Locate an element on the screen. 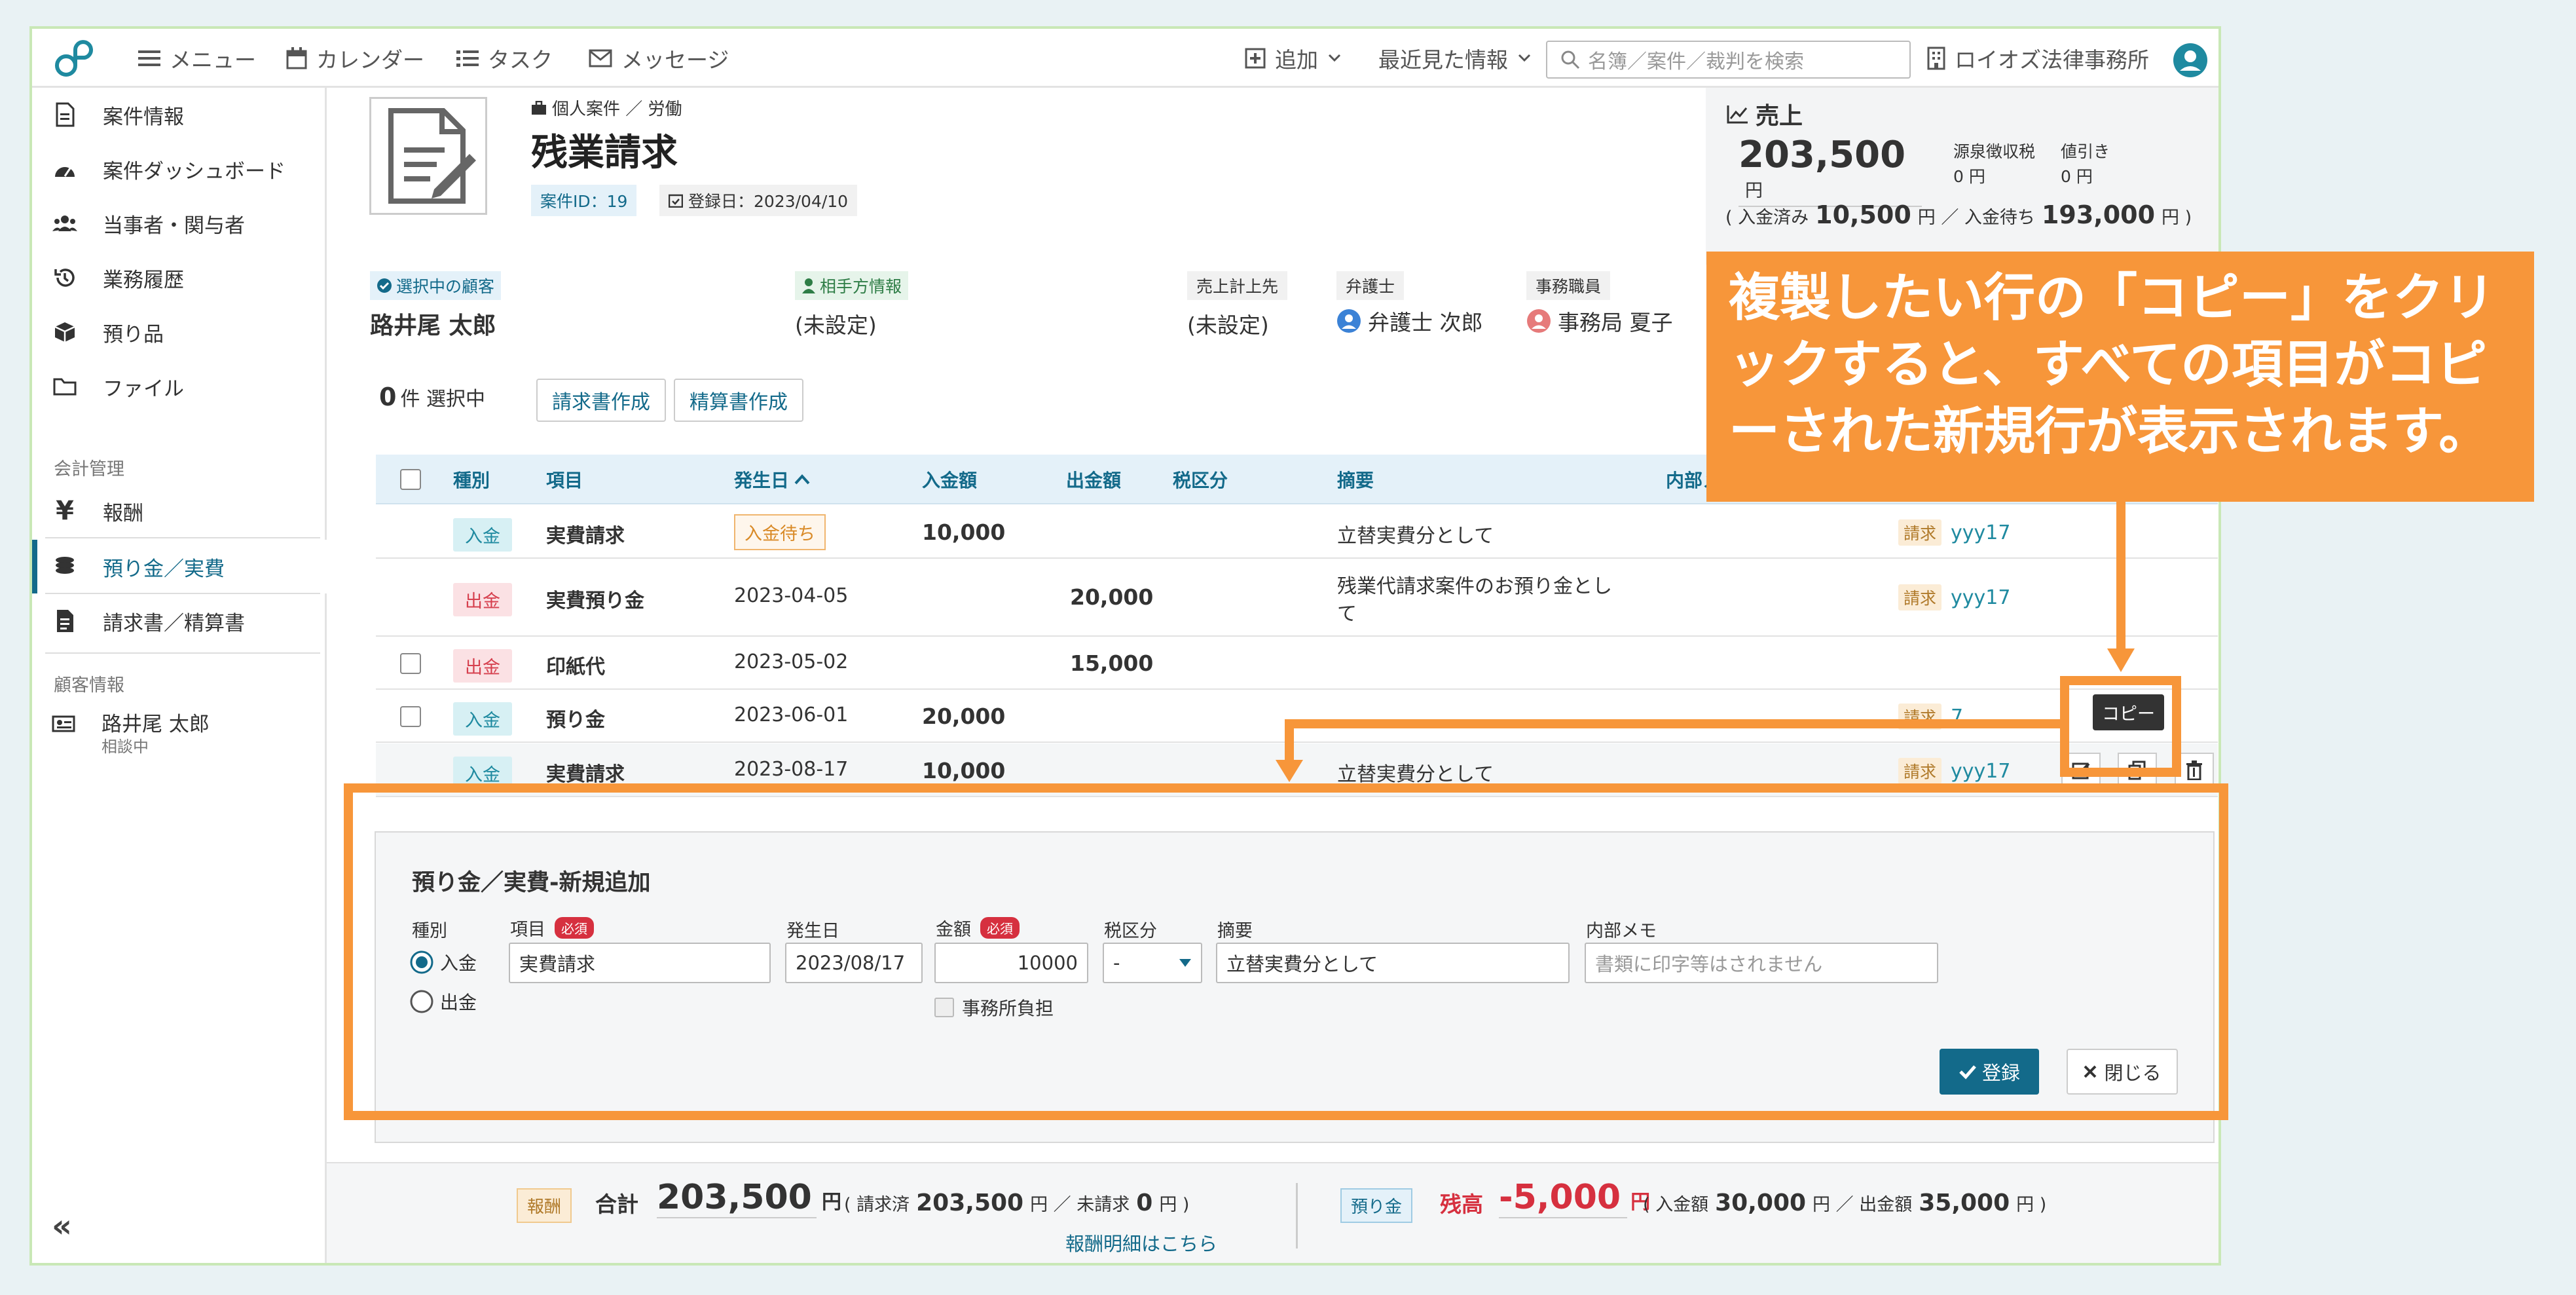  sidebar-item-case-dashboard: 案件ダッシュボード is located at coordinates (180, 169).